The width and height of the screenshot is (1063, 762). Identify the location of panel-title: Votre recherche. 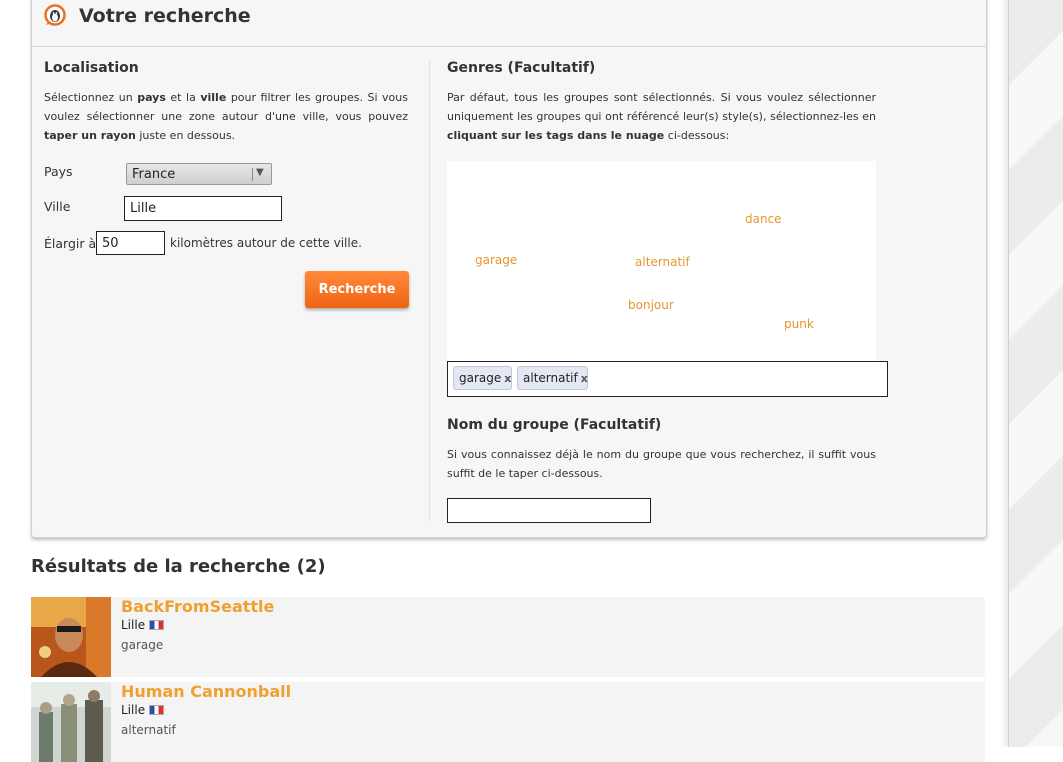
(165, 16).